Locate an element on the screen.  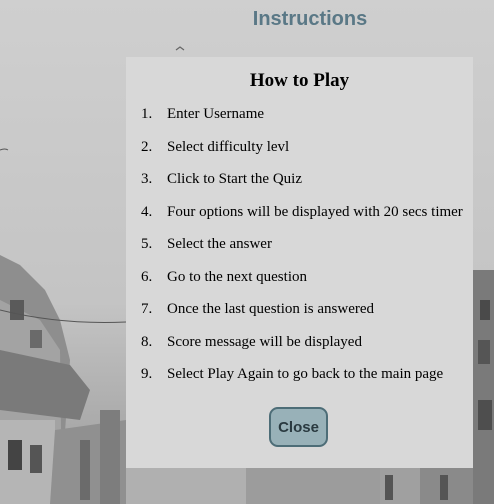
step-text: Select difficulty levl is located at coordinates (228, 146).